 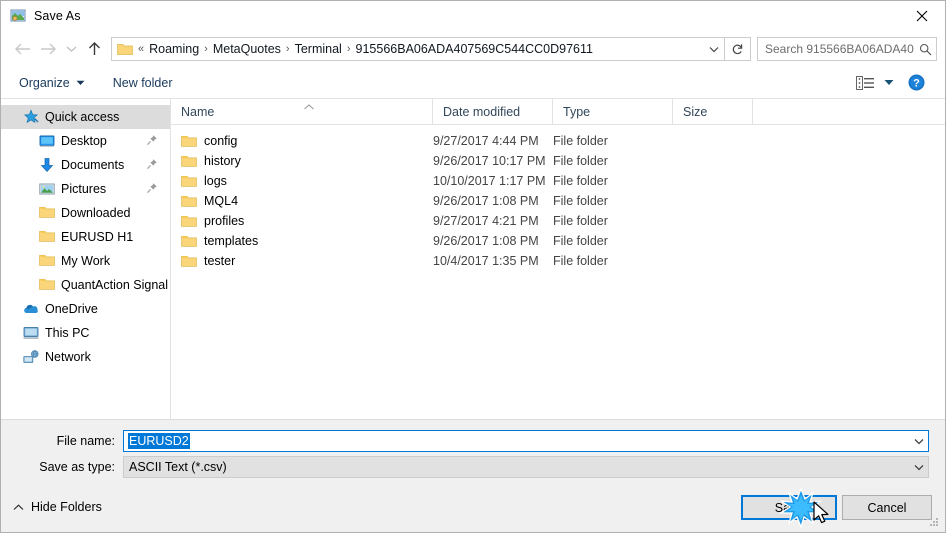 I want to click on file-name-label: File name:, so click(x=85, y=441).